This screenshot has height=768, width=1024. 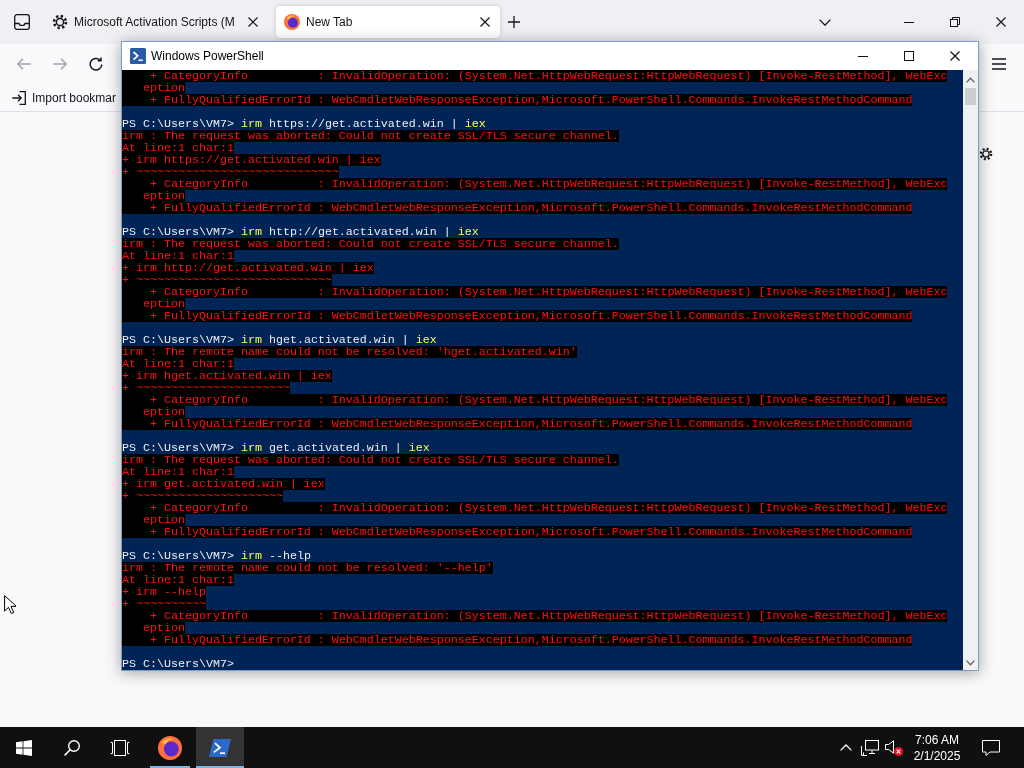 I want to click on prompt-line: PS C:\Users\VM7> irm get.activated.win | iex, so click(x=276, y=448).